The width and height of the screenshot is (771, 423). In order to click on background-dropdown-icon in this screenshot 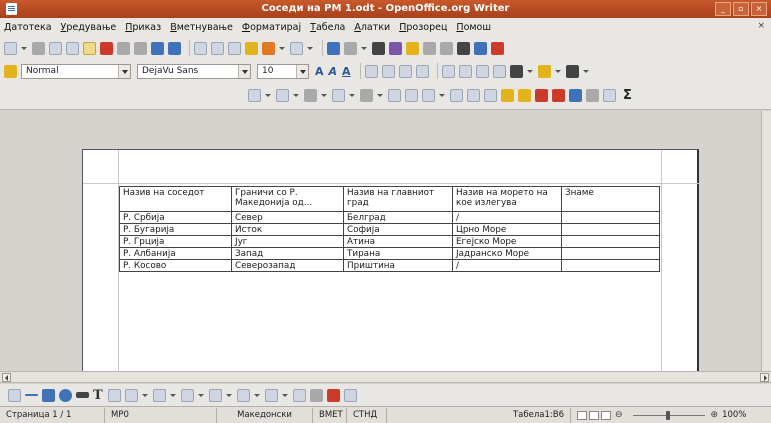, I will do `click(585, 71)`.